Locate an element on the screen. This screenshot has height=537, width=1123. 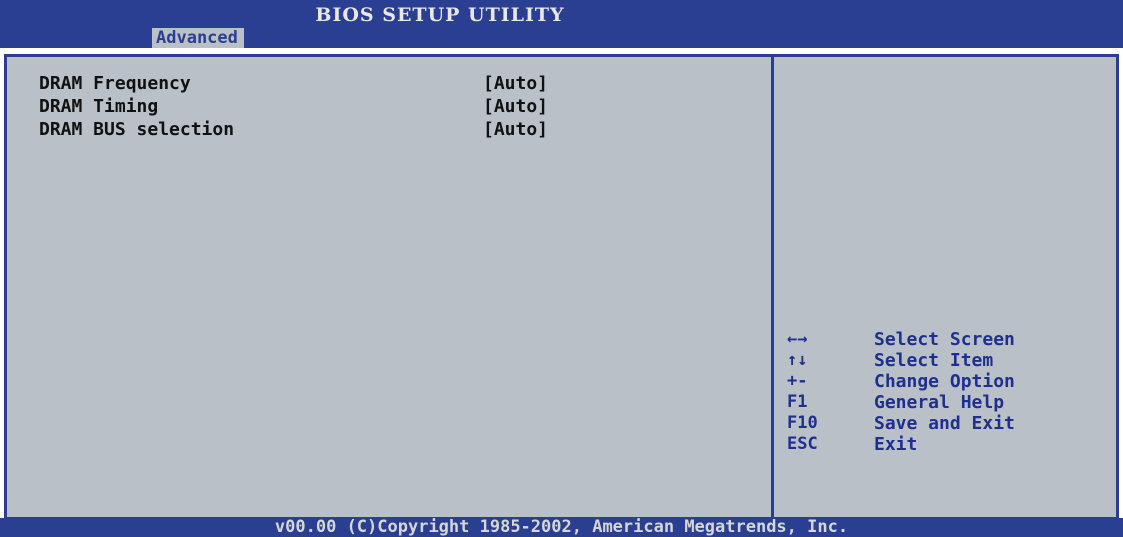
setting-label: DRAM Frequency is located at coordinates (115, 83).